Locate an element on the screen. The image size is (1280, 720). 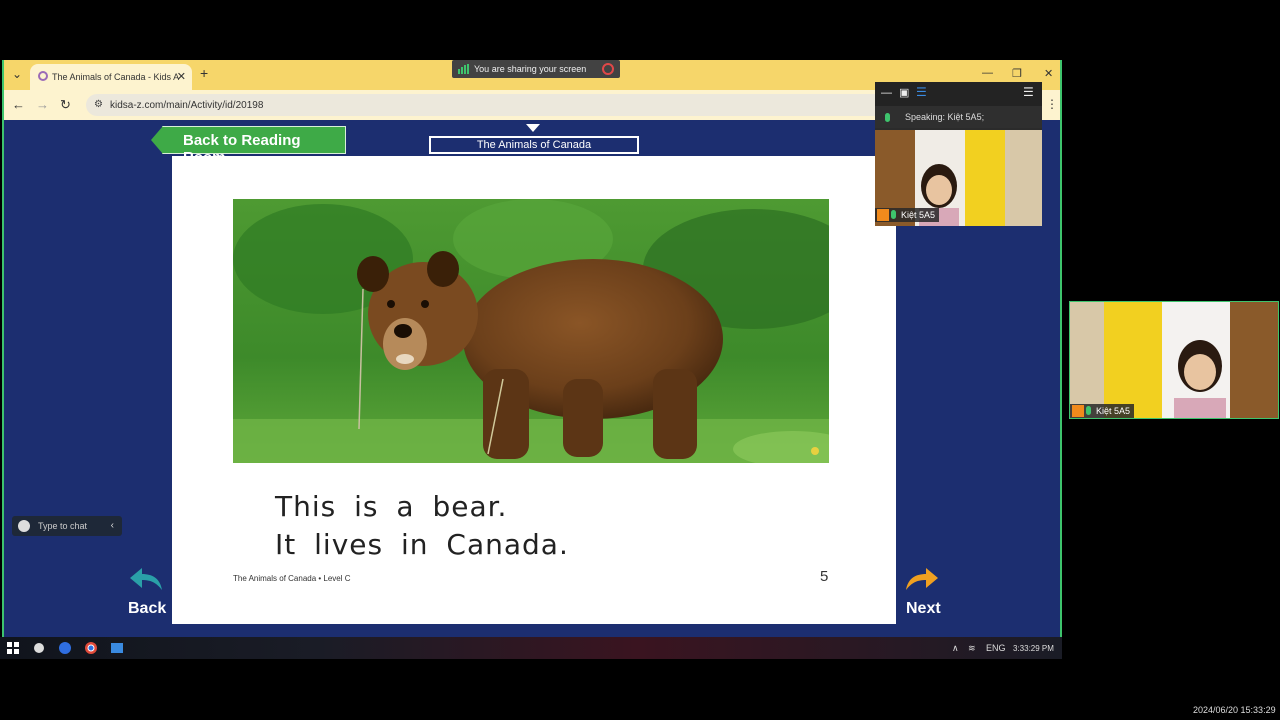
next-label: Next is located at coordinates (923, 608).